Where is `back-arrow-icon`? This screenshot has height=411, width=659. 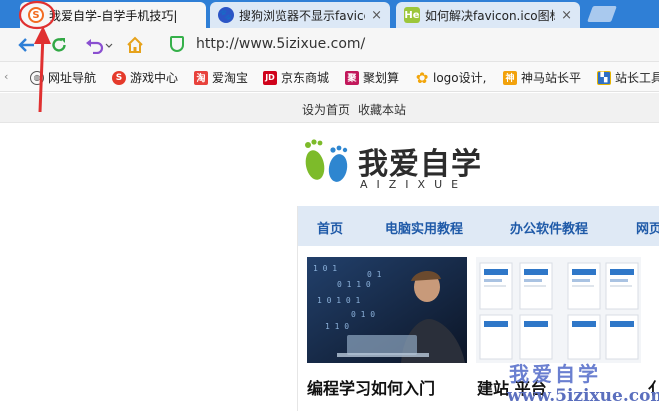 back-arrow-icon is located at coordinates (26, 45).